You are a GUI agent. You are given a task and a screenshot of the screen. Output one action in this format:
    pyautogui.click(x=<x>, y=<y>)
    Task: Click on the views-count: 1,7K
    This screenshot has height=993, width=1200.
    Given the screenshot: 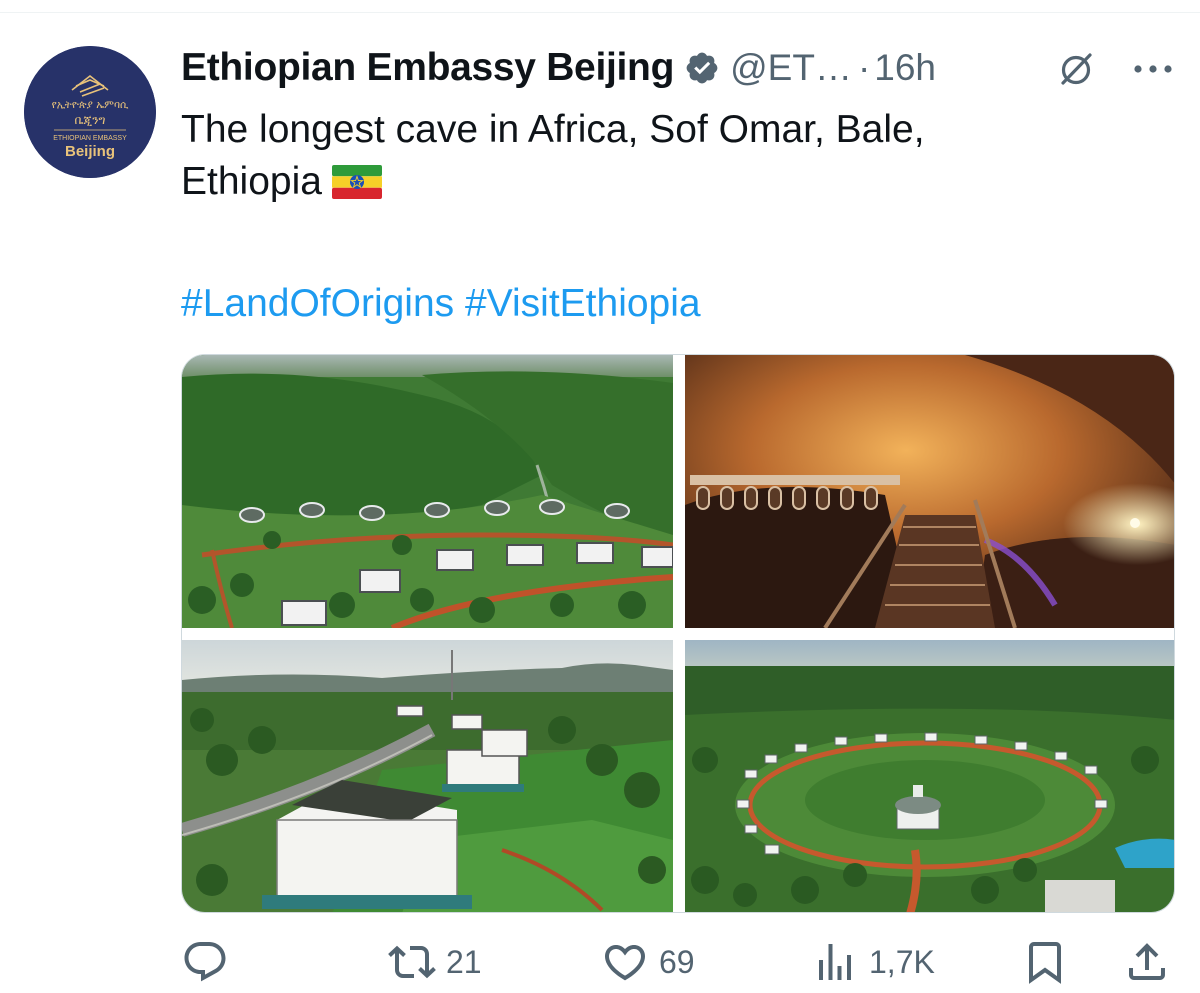 What is the action you would take?
    pyautogui.click(x=902, y=961)
    